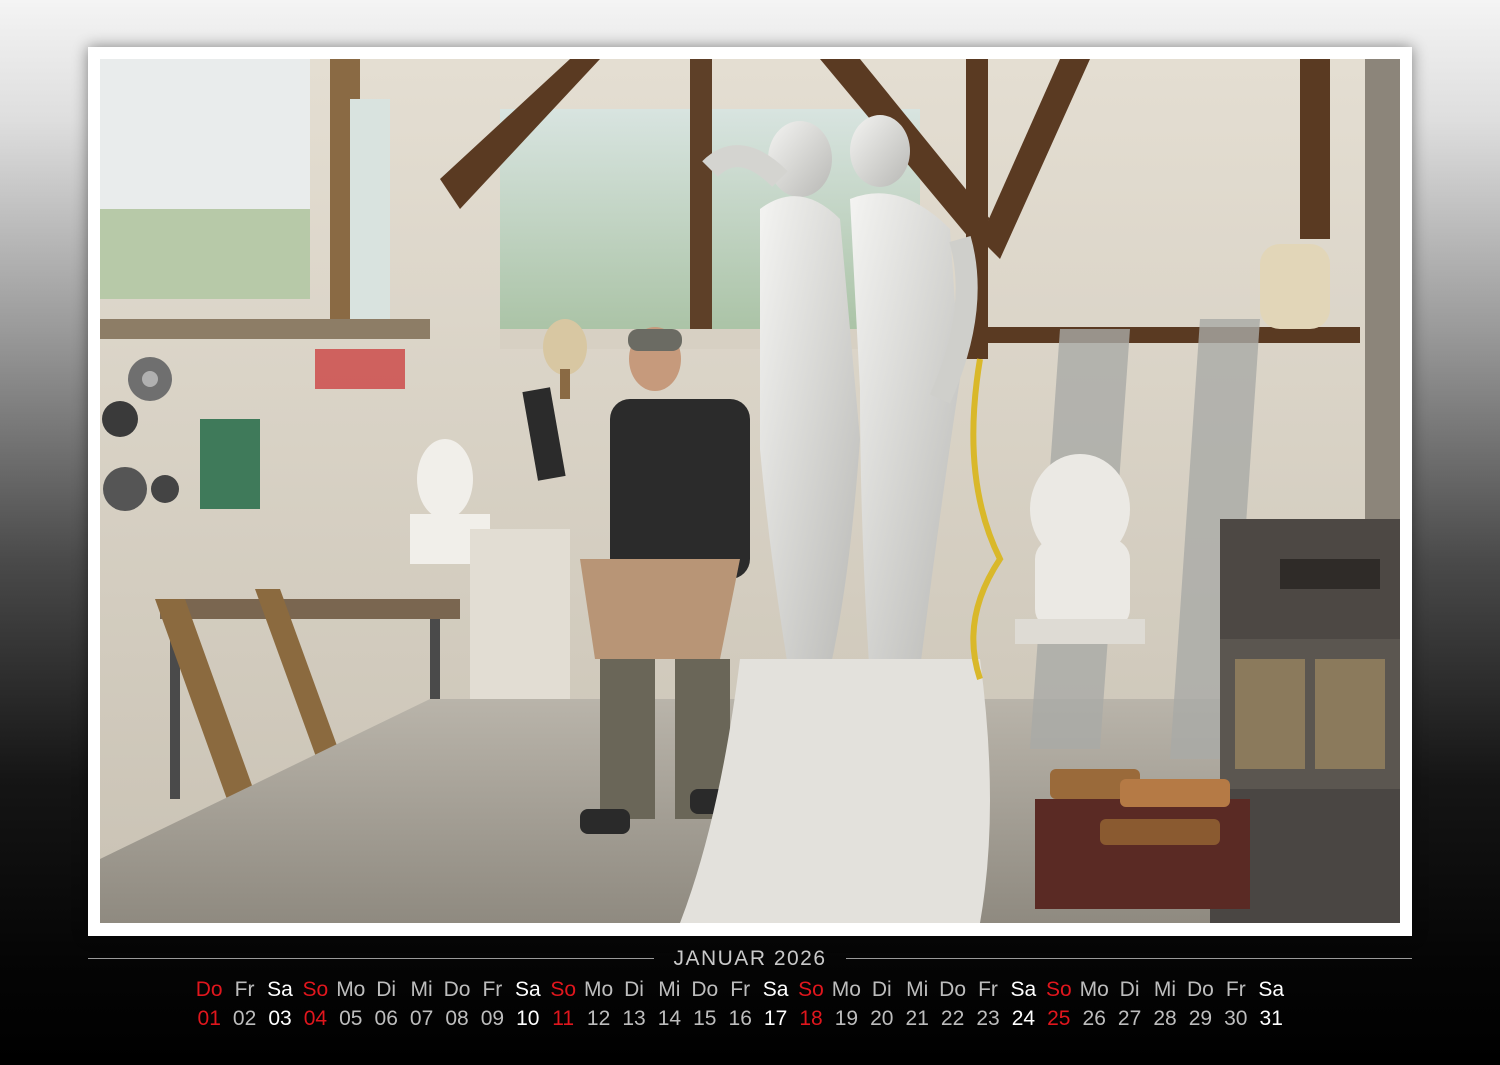 The image size is (1500, 1065). I want to click on day-number: 13, so click(634, 1018).